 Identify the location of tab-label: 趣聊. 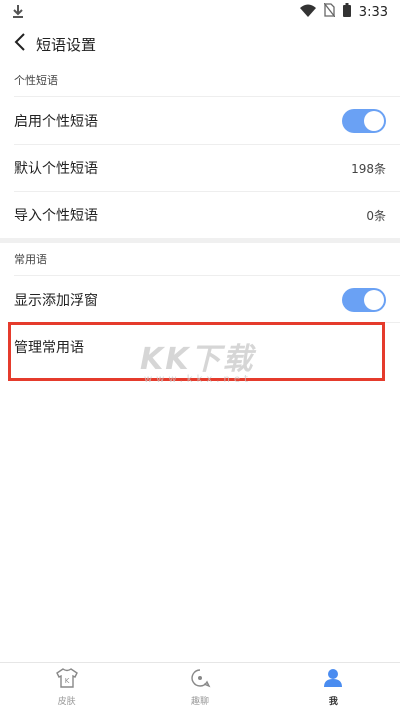
(199, 702).